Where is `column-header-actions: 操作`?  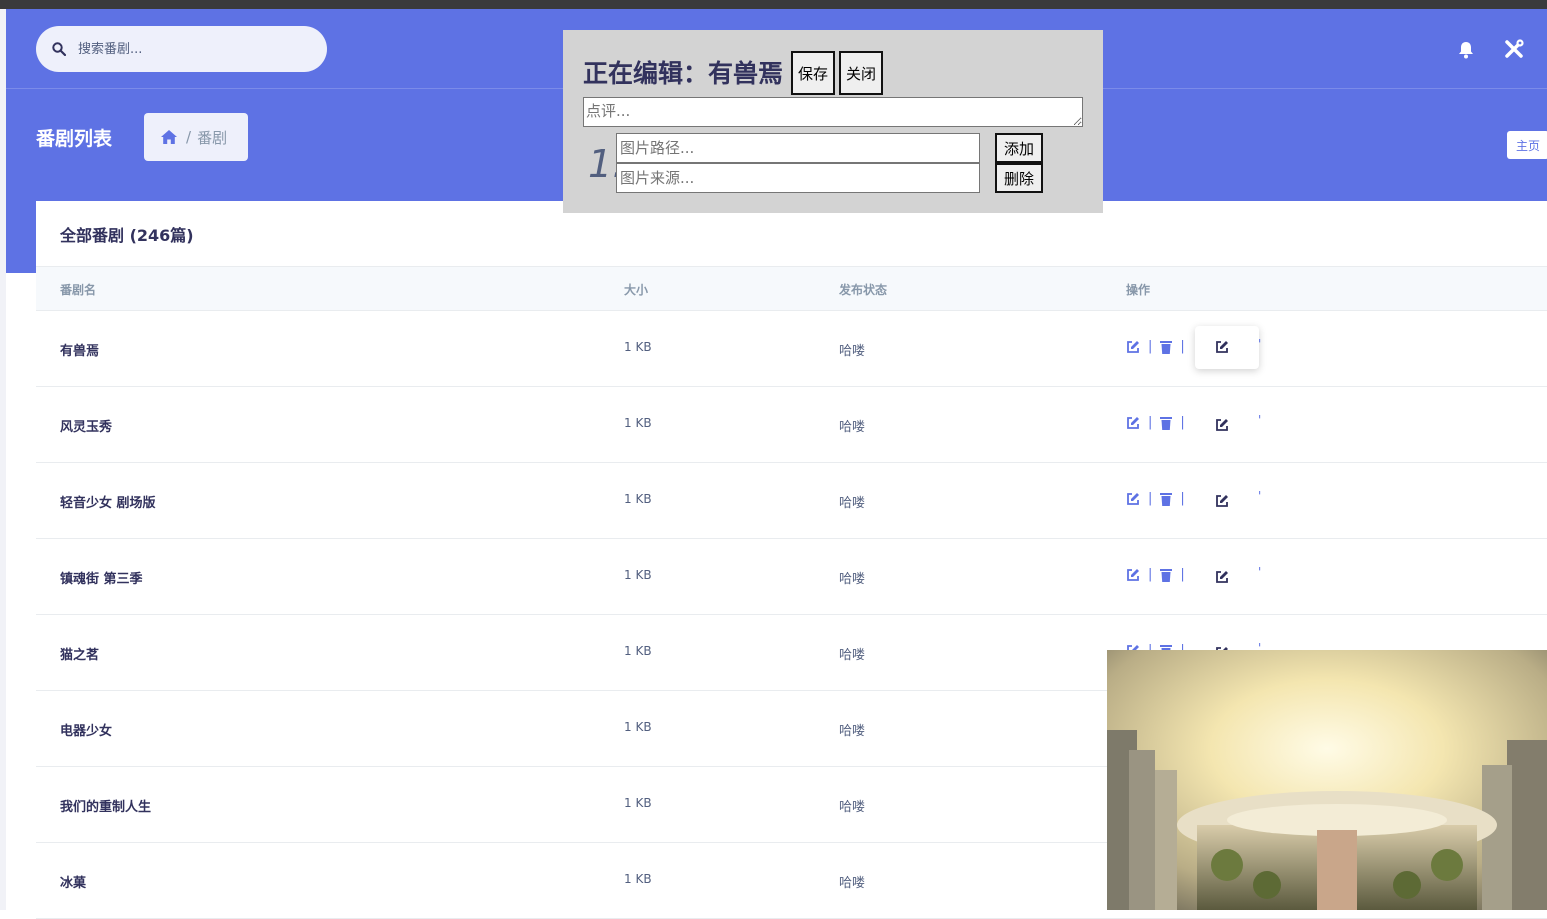 column-header-actions: 操作 is located at coordinates (1138, 290).